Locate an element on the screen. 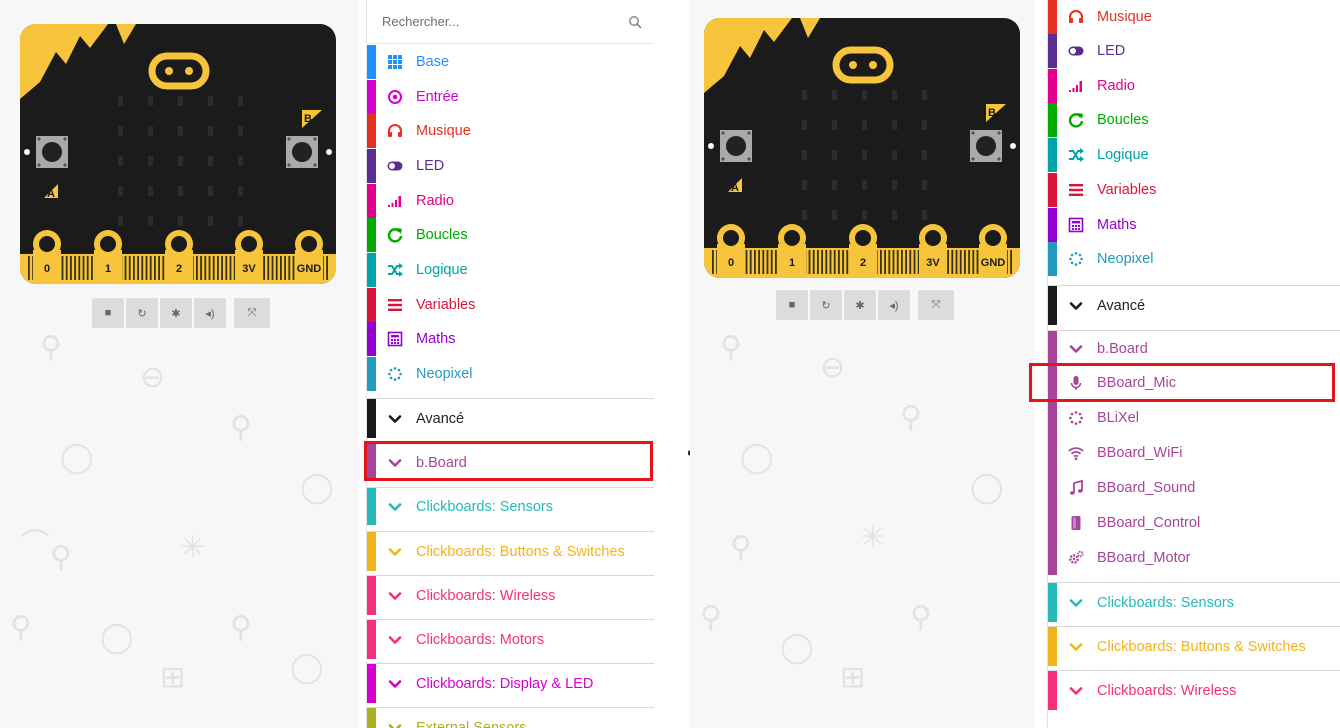 This screenshot has height=728, width=1340. simulator-controls: ■ ↻ ✱ ◂) ⤧ is located at coordinates (181, 313).